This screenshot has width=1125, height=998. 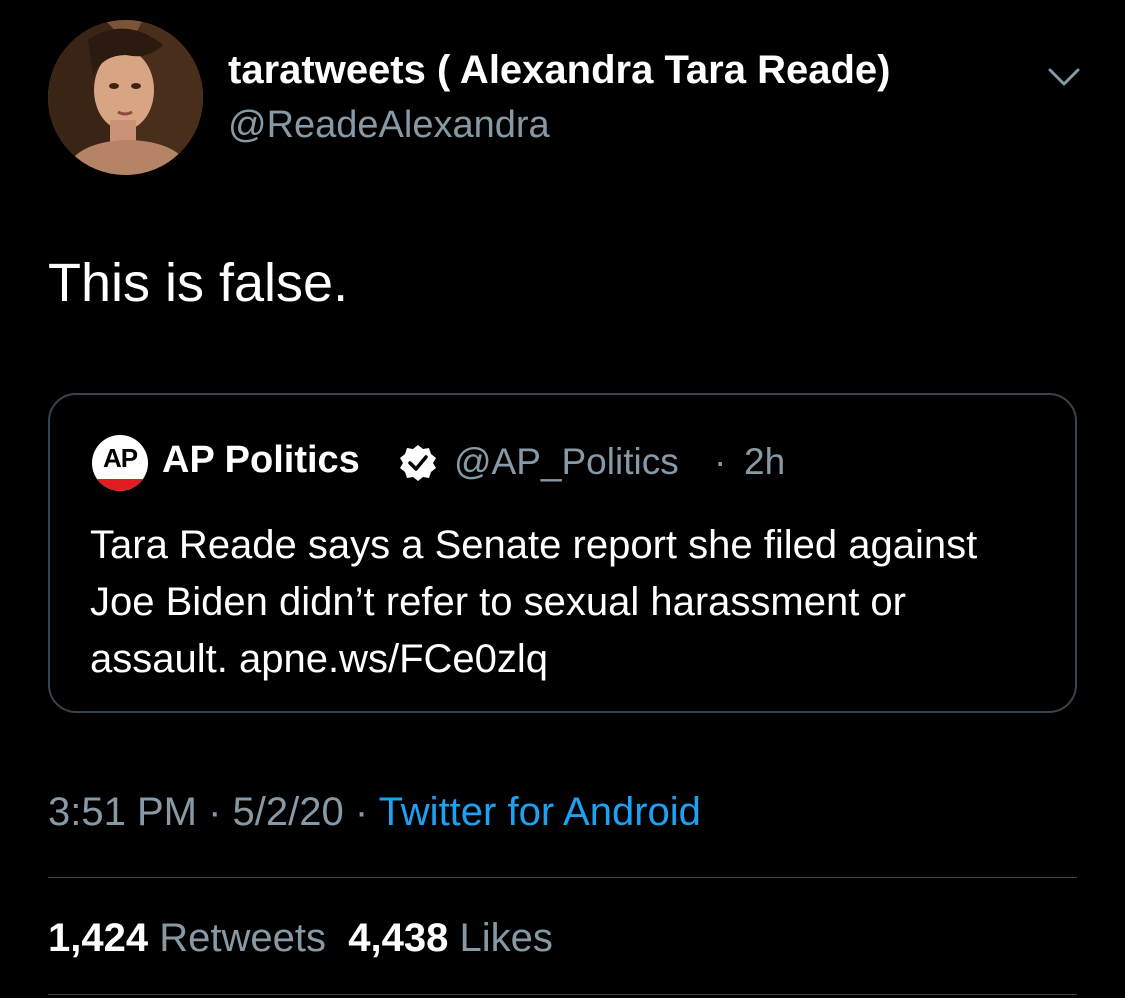 What do you see at coordinates (559, 70) in the screenshot?
I see `author-display-name: taratweets ( Alexandra Tara Reade)` at bounding box center [559, 70].